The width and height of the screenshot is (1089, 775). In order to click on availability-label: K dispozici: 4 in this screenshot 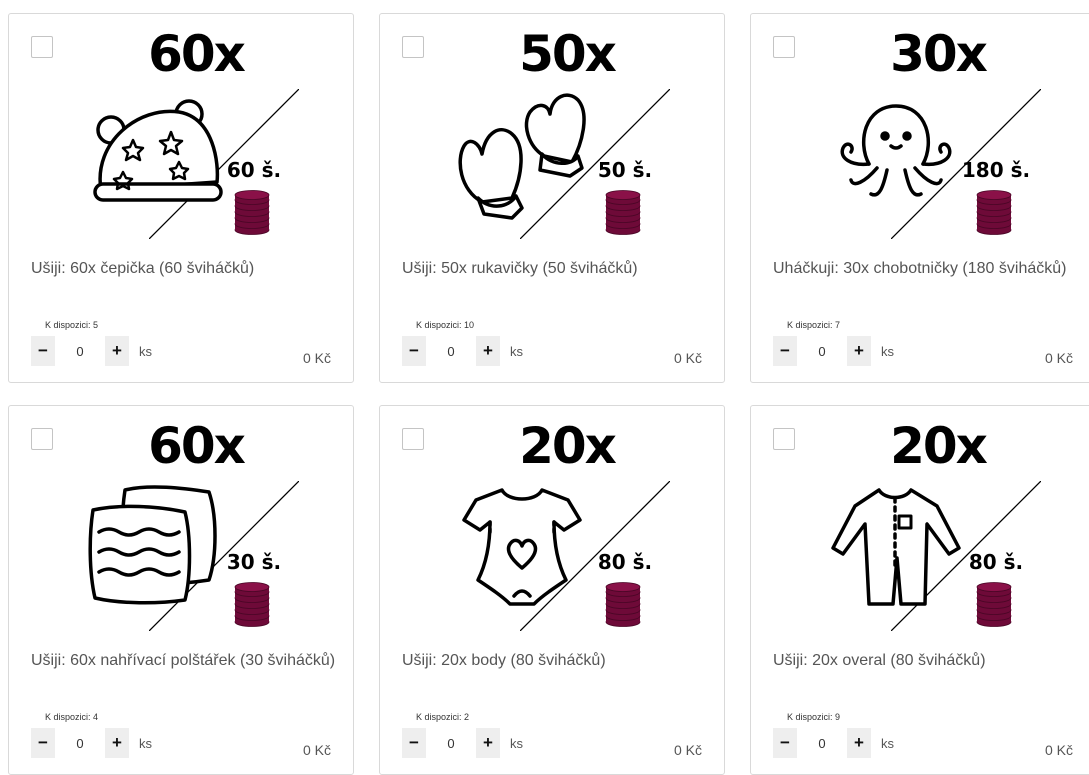, I will do `click(72, 717)`.